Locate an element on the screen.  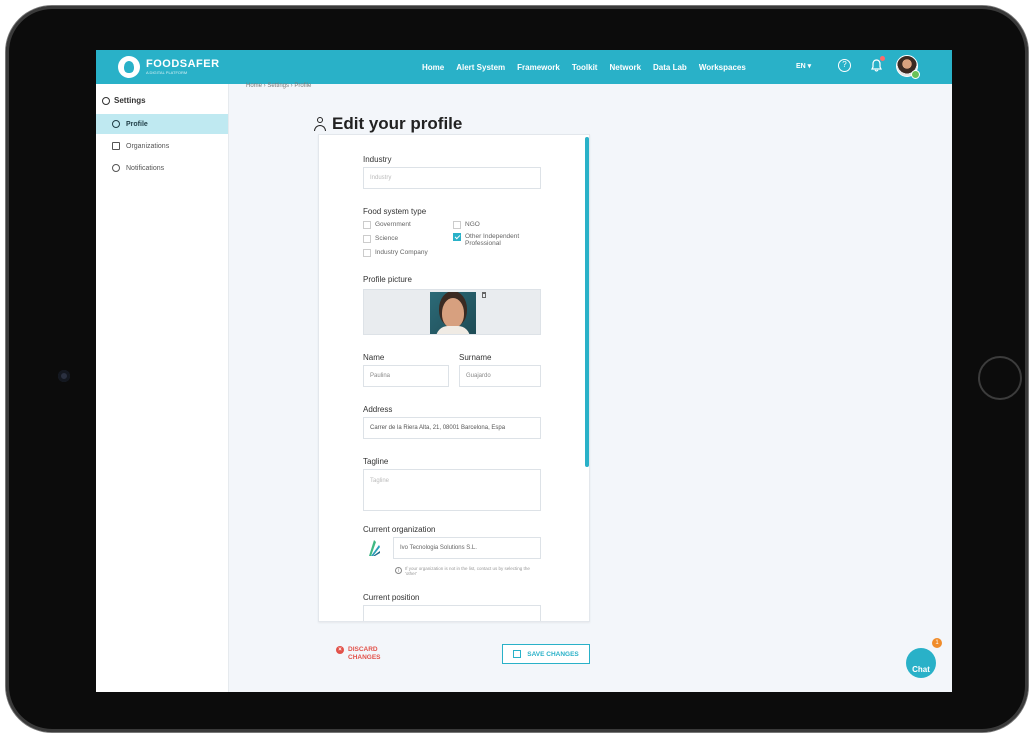
logo-icon is located at coordinates (129, 67).